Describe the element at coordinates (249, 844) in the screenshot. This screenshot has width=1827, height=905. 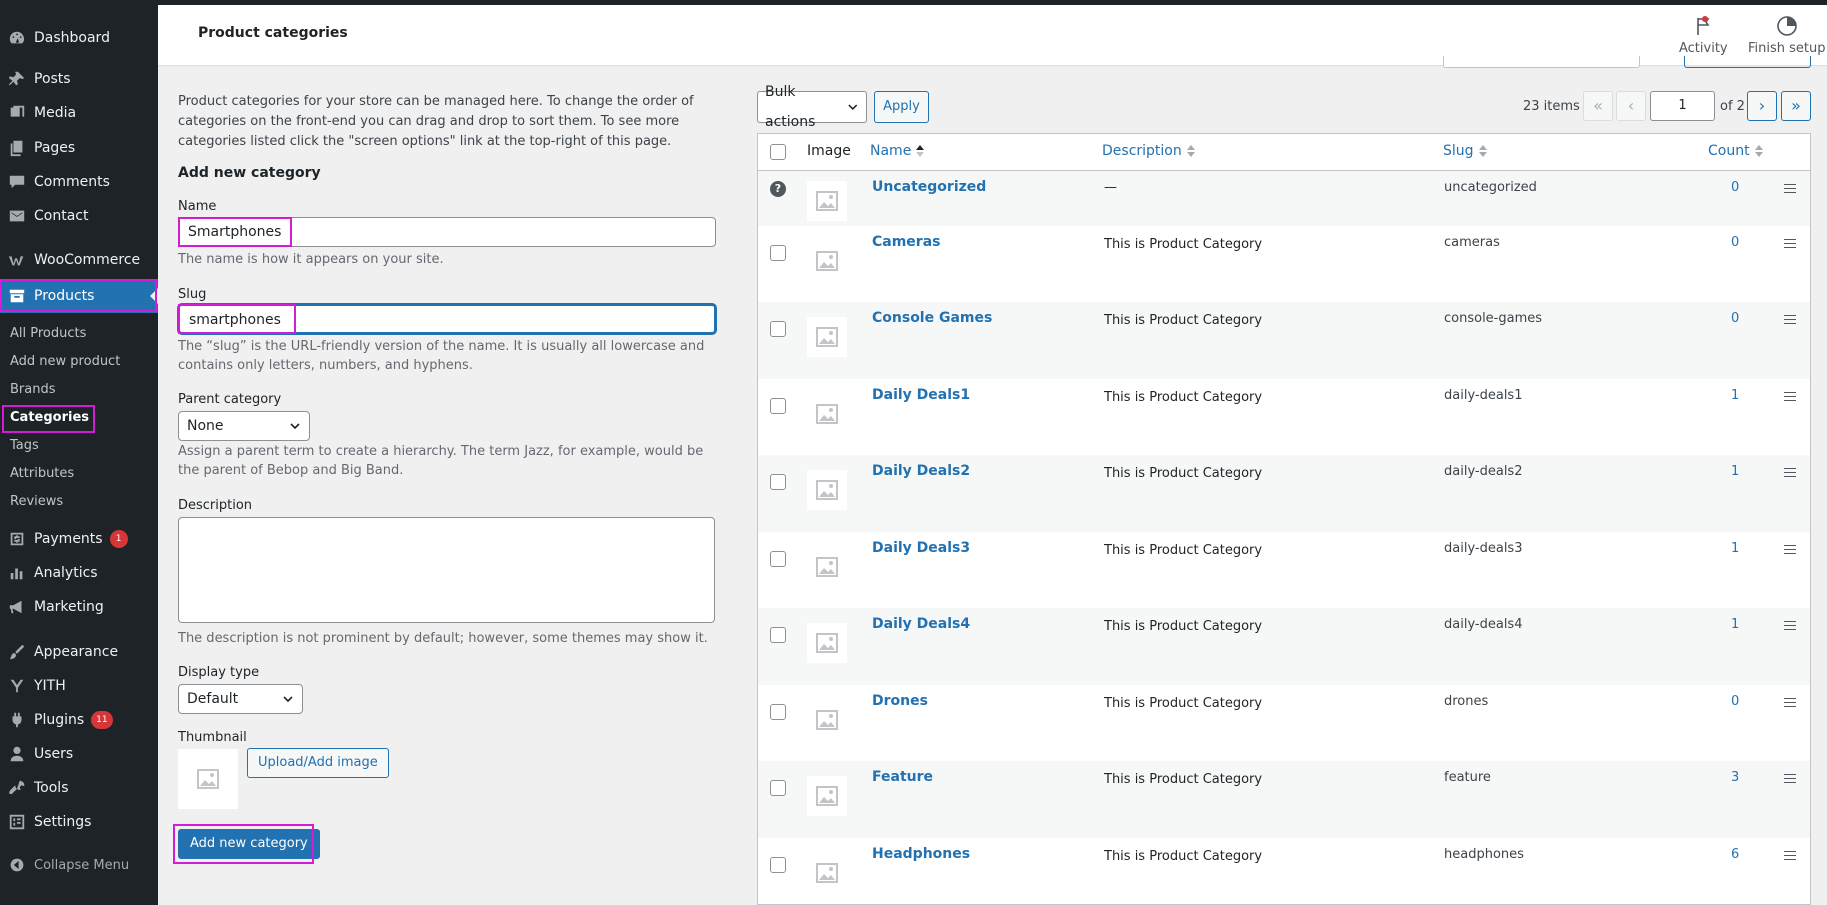
I see `add-new-category-button: Add new category` at that location.